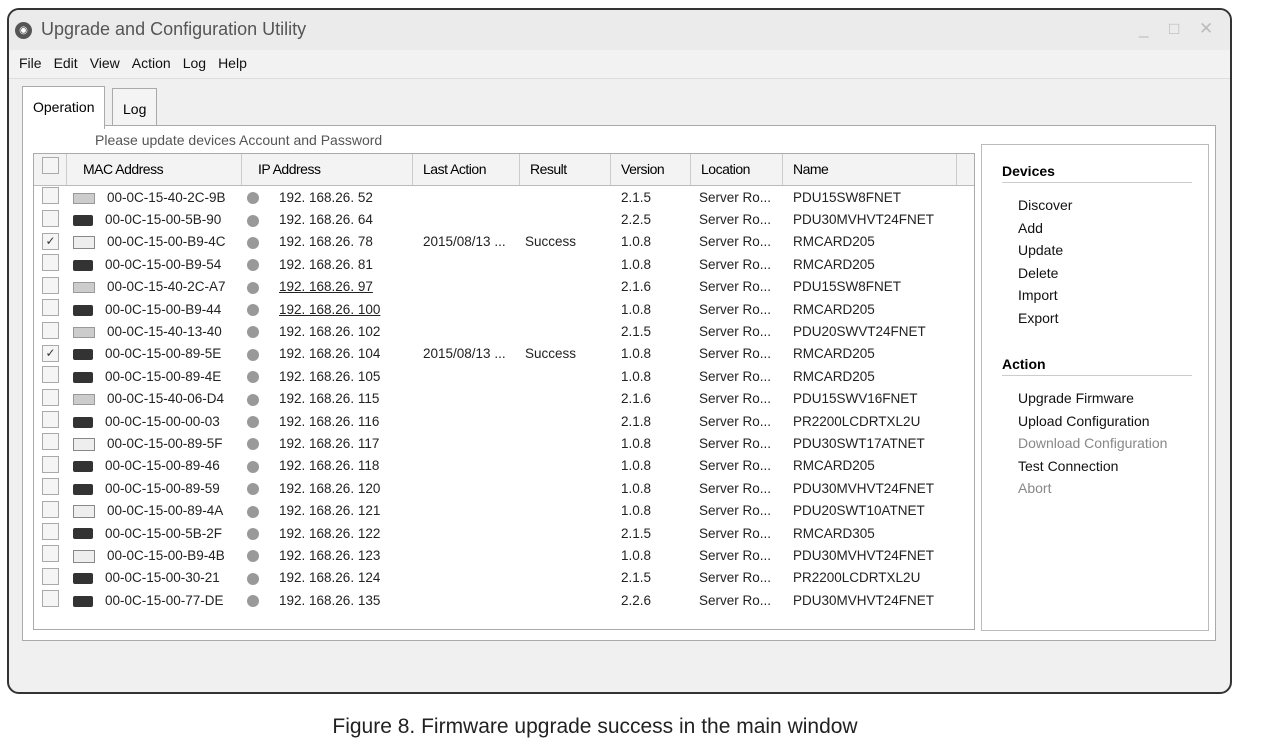 The image size is (1273, 748). What do you see at coordinates (154, 169) in the screenshot?
I see `col-mac: MAC Address` at bounding box center [154, 169].